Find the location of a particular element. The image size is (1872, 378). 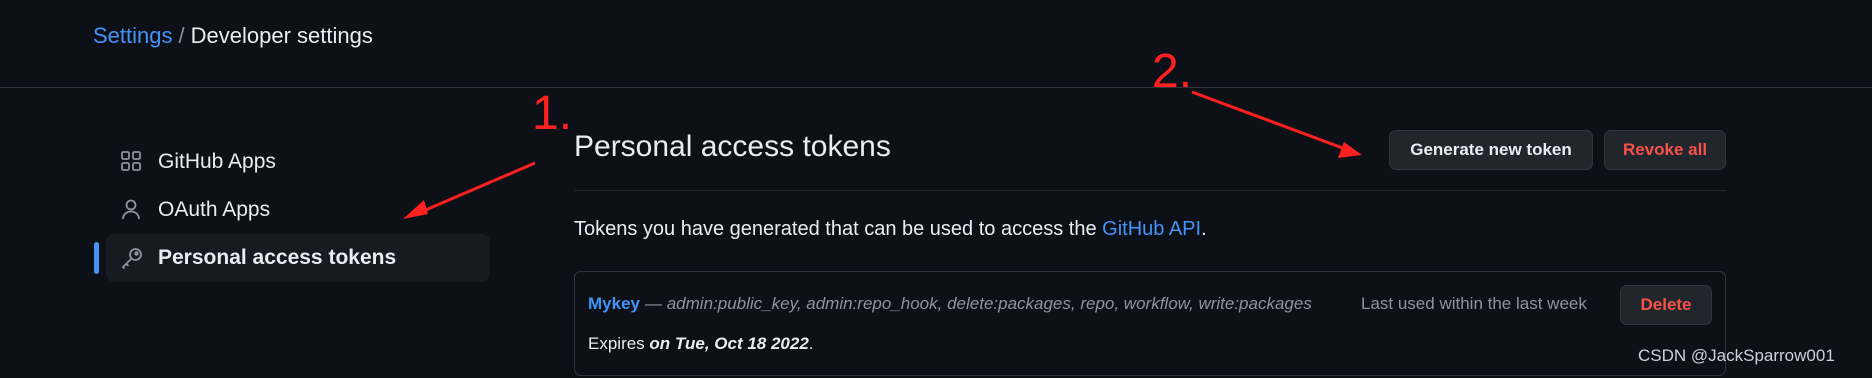

annotation-step-1: 1. is located at coordinates (552, 113).